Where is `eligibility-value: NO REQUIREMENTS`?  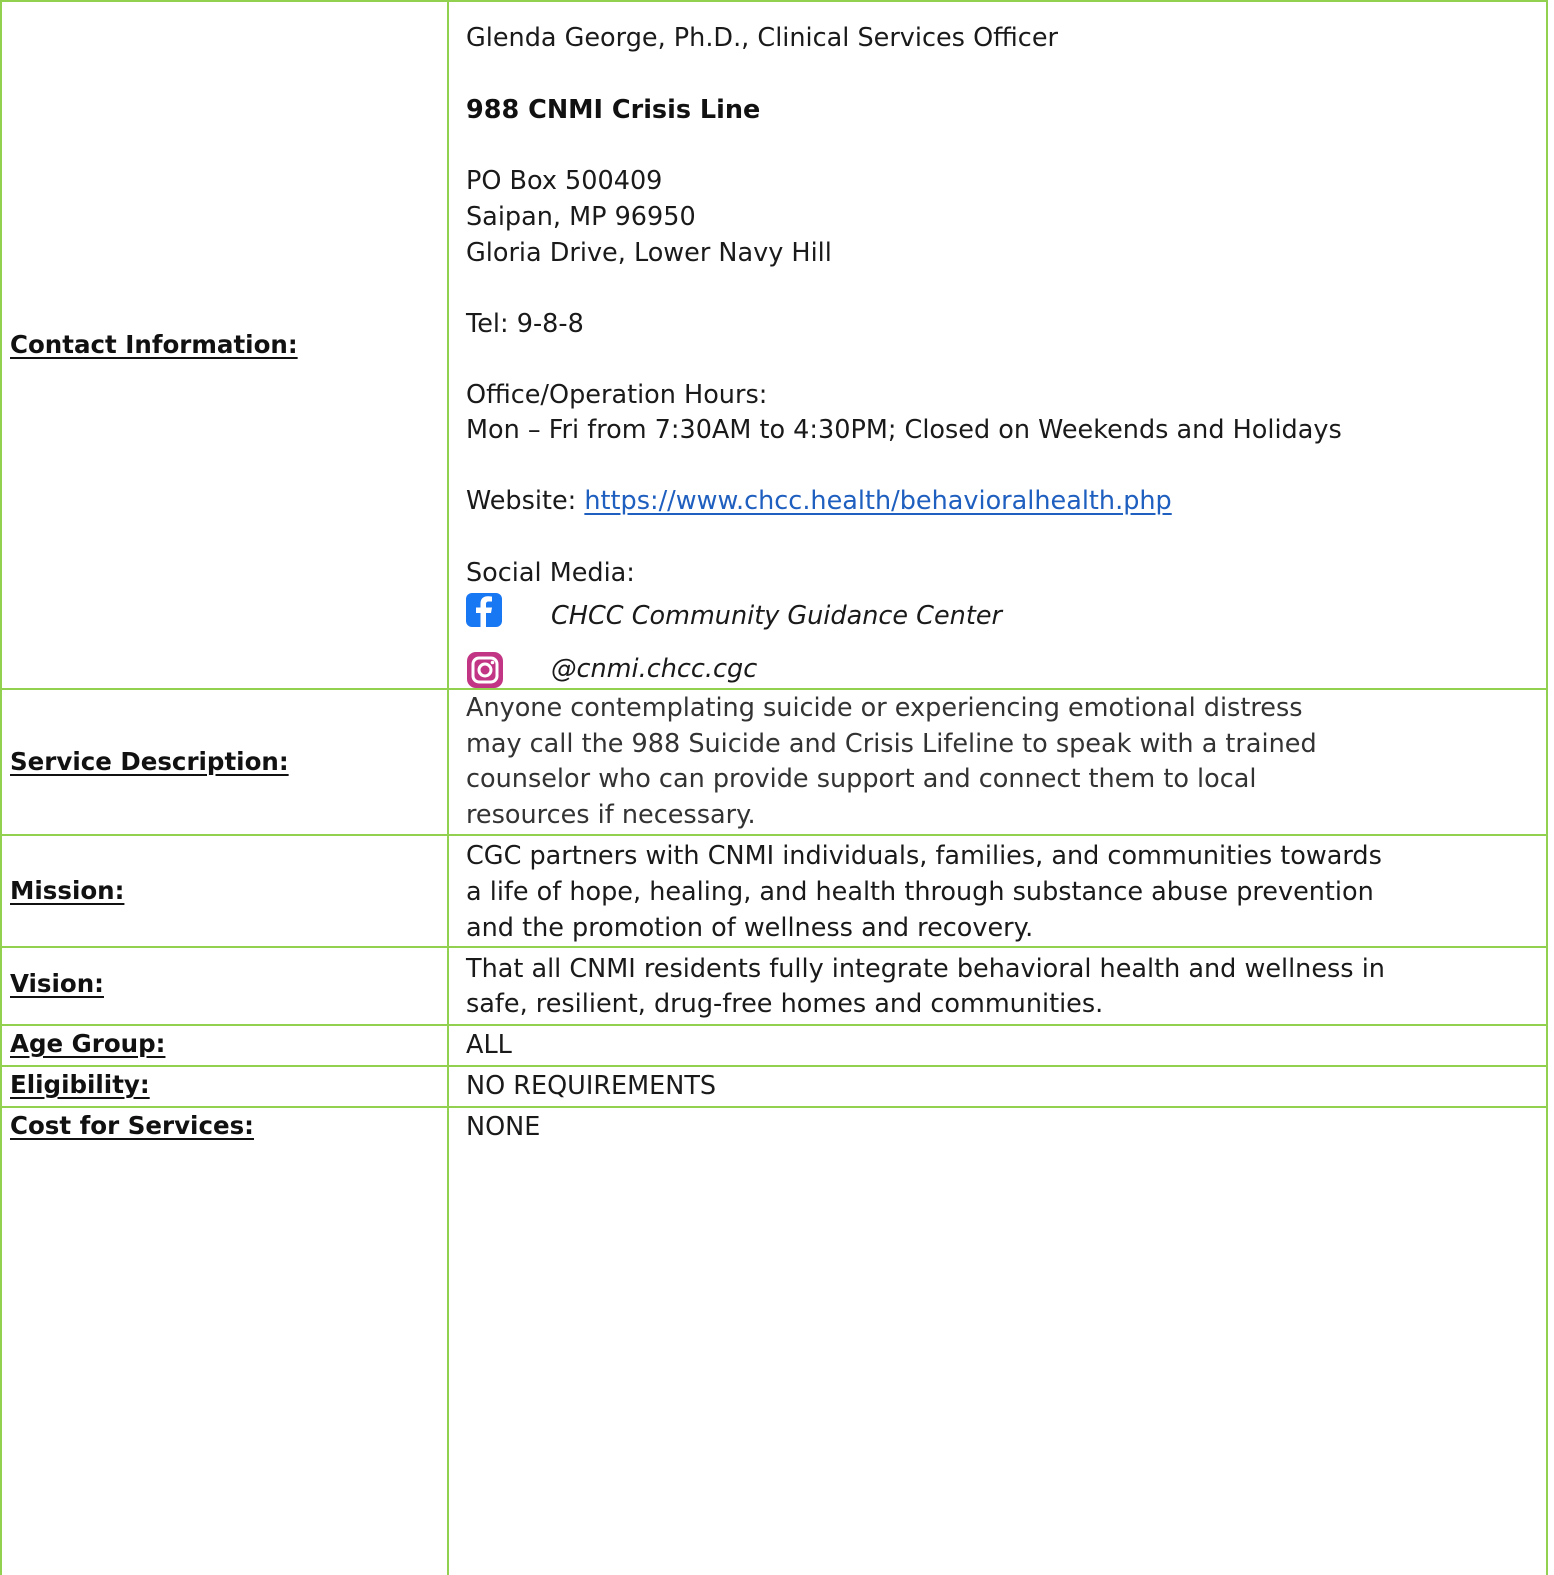
eligibility-value: NO REQUIREMENTS is located at coordinates (591, 1086).